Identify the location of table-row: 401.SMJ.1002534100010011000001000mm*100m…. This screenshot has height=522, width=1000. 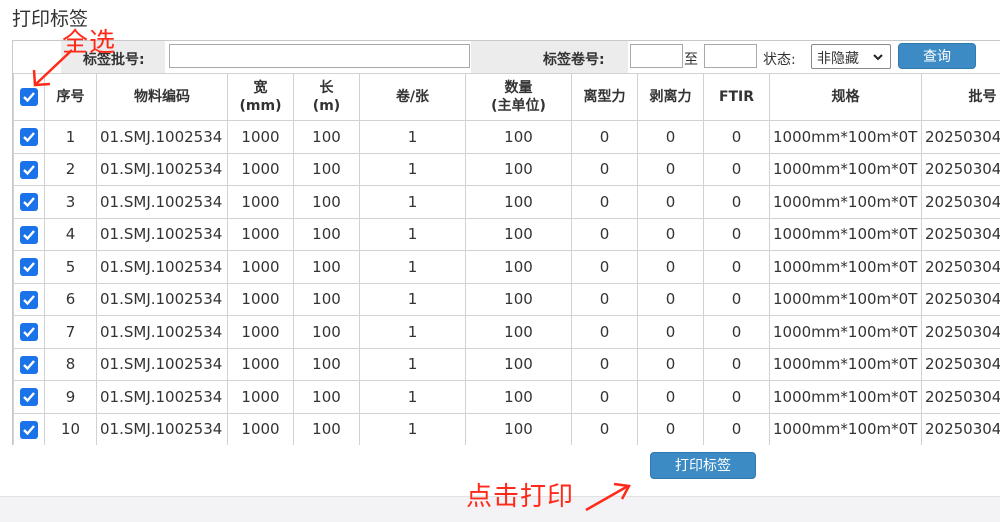
(507, 234).